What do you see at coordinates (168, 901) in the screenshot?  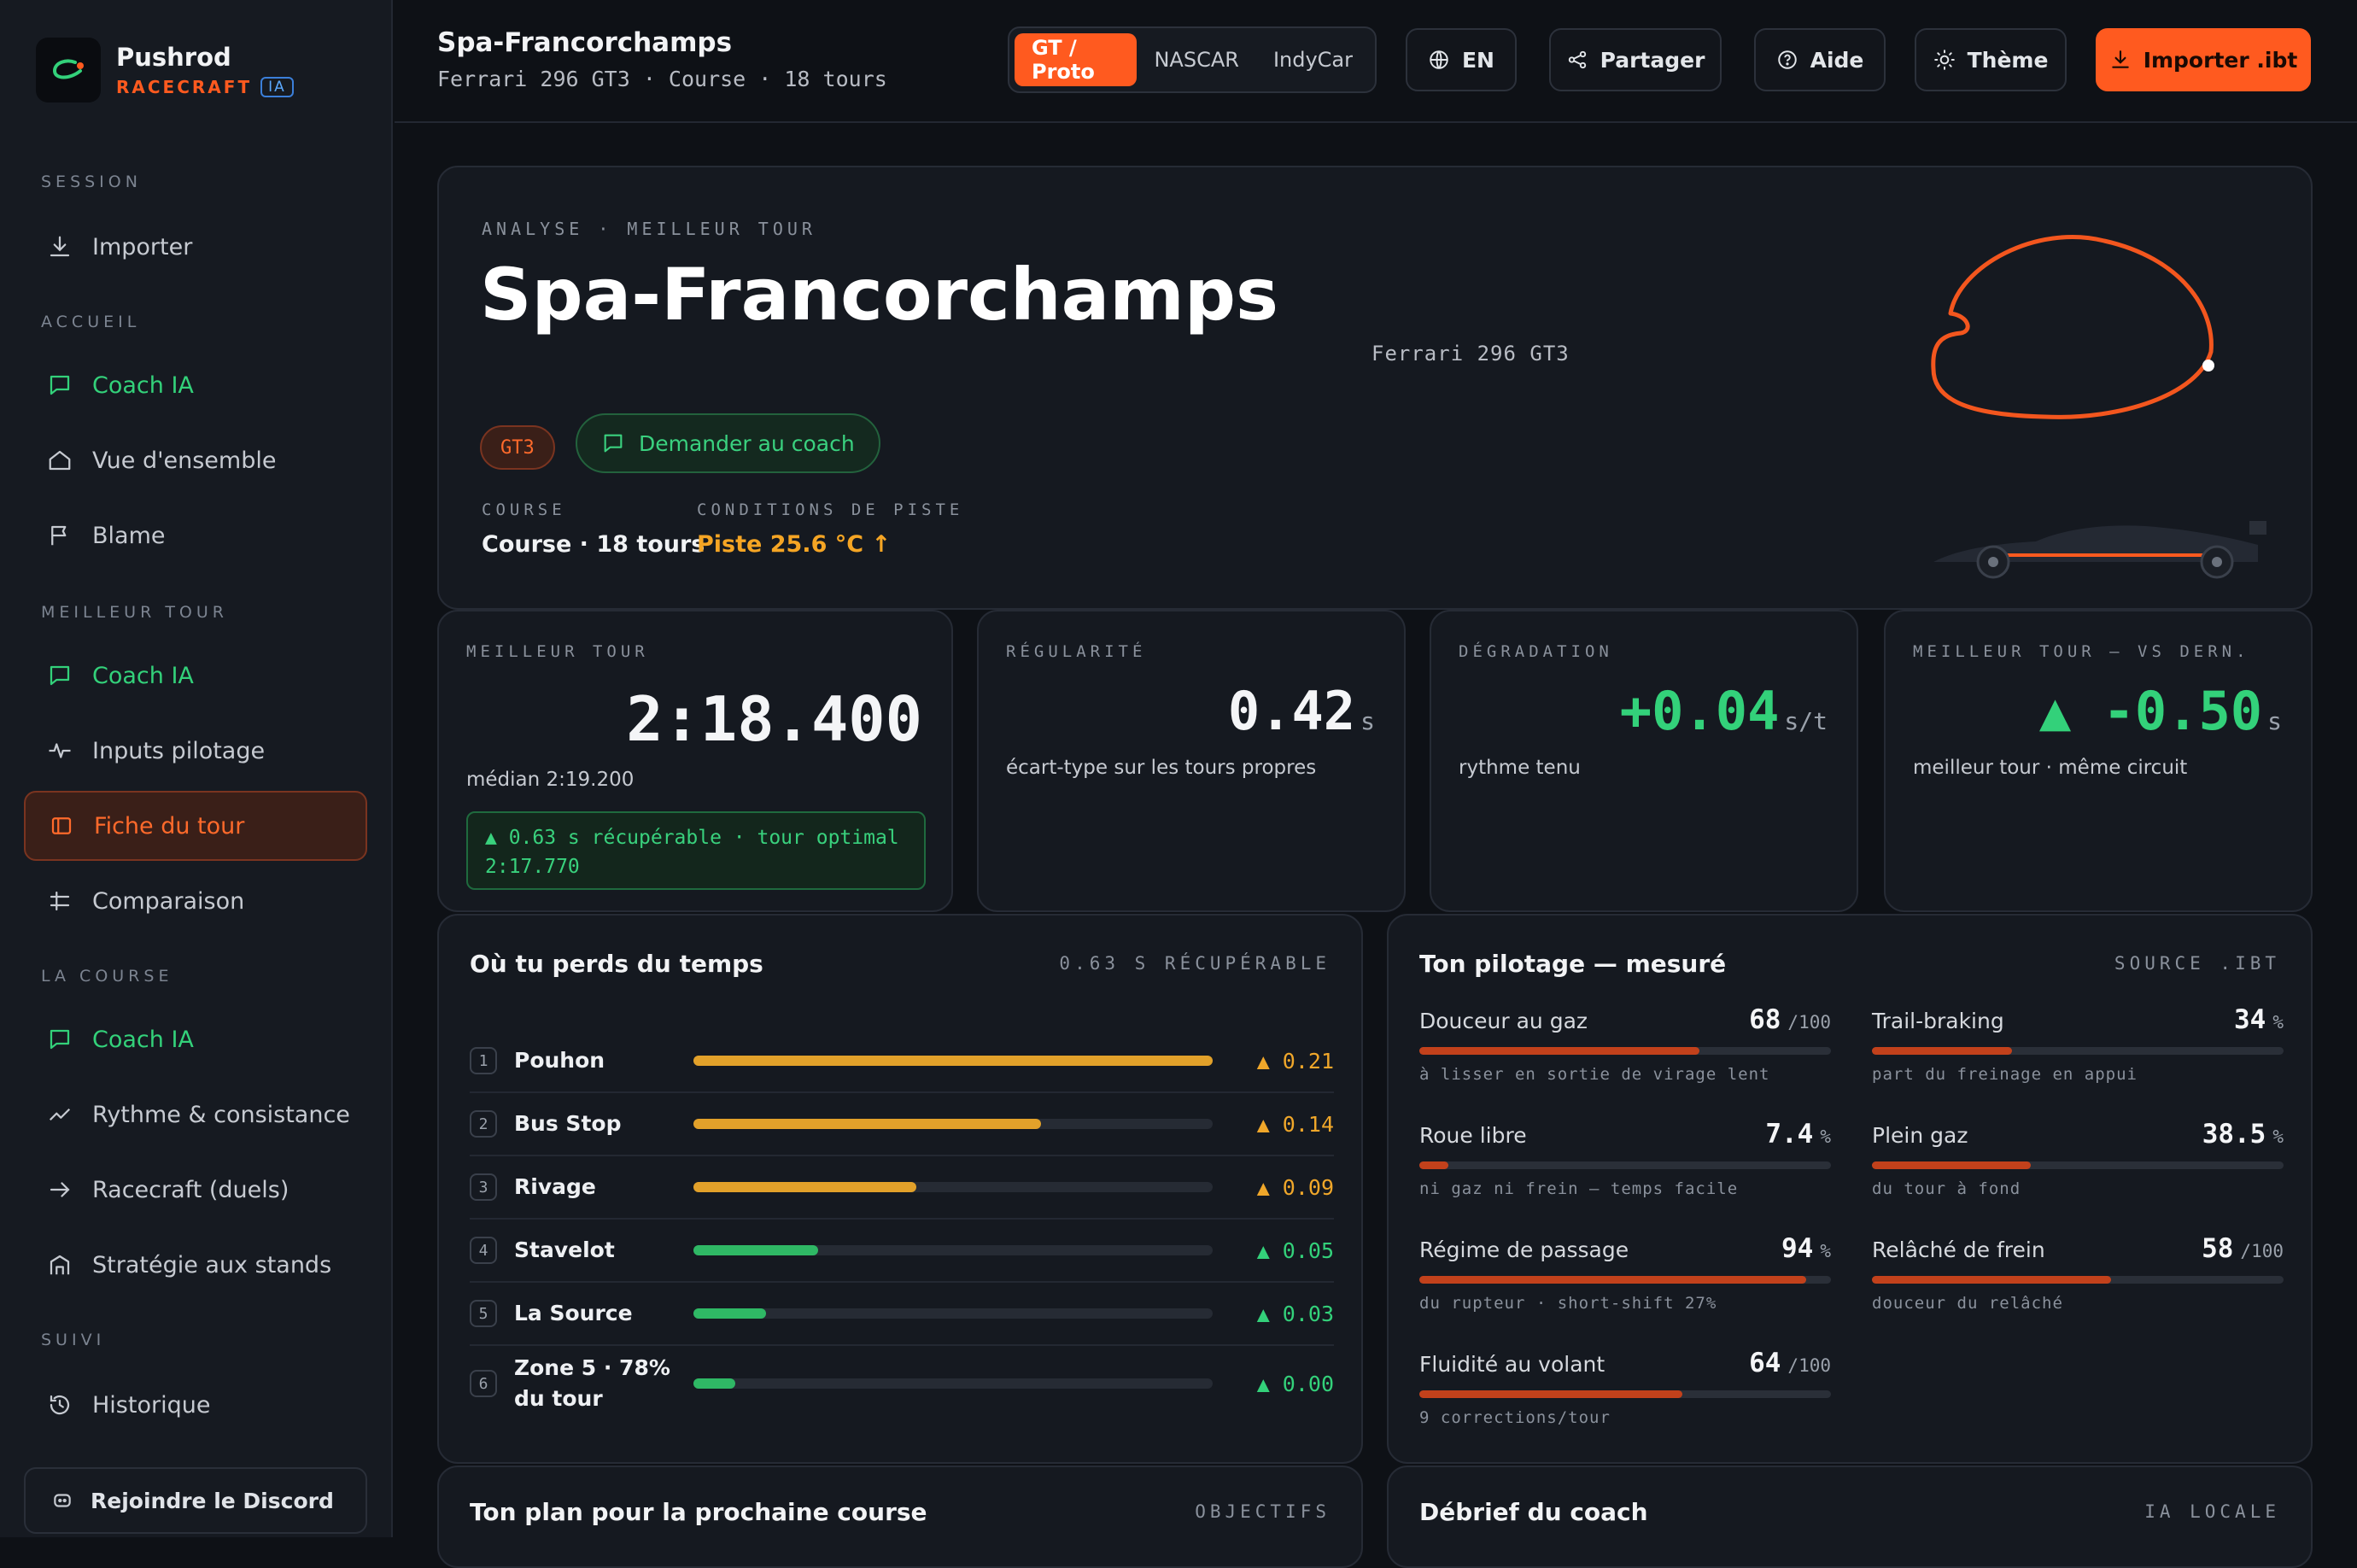 I see `sidebar-item-label: Comparaison` at bounding box center [168, 901].